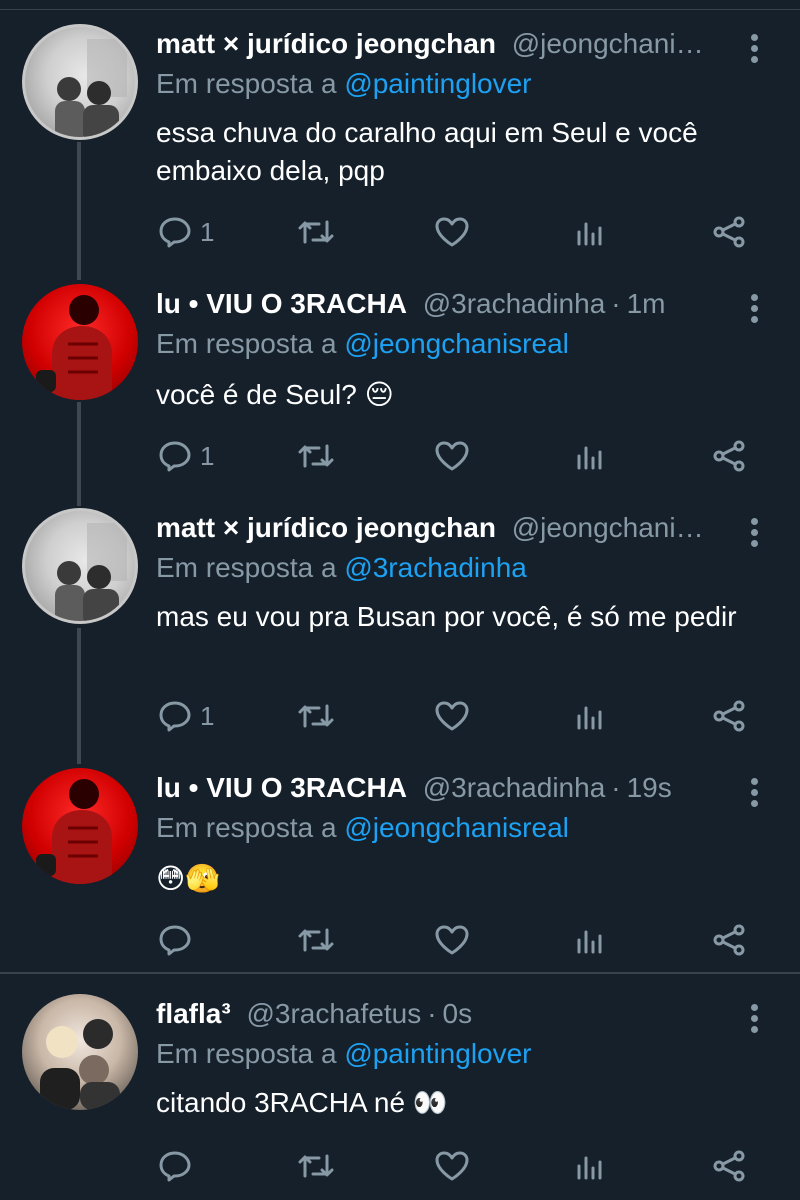 The image size is (800, 1200). I want to click on timestamp: 19s, so click(649, 787).